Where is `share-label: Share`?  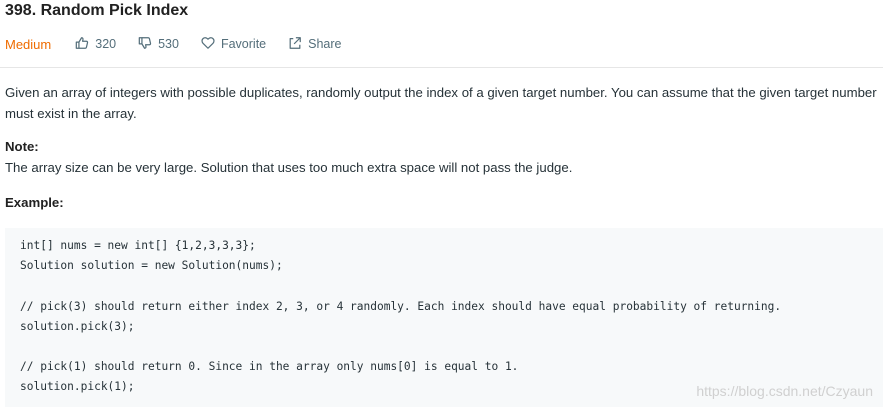 share-label: Share is located at coordinates (325, 44).